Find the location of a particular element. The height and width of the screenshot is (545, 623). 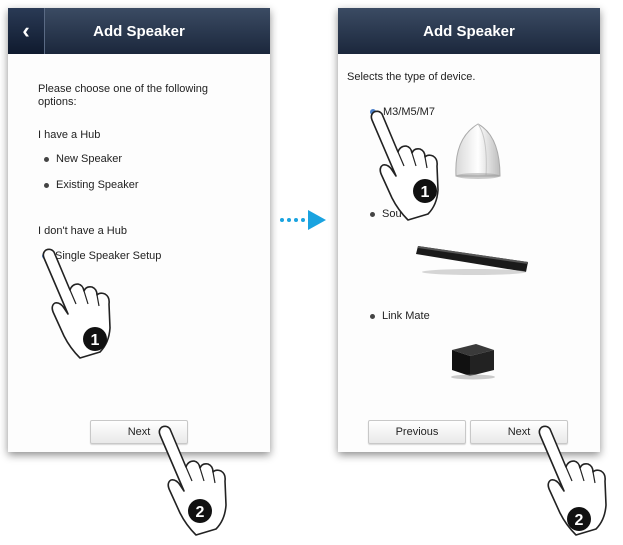

previous-button-label: Previous is located at coordinates (417, 432).